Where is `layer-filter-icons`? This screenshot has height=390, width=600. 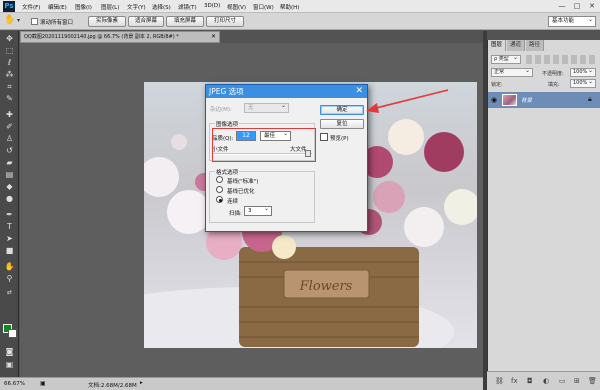 layer-filter-icons is located at coordinates (562, 59).